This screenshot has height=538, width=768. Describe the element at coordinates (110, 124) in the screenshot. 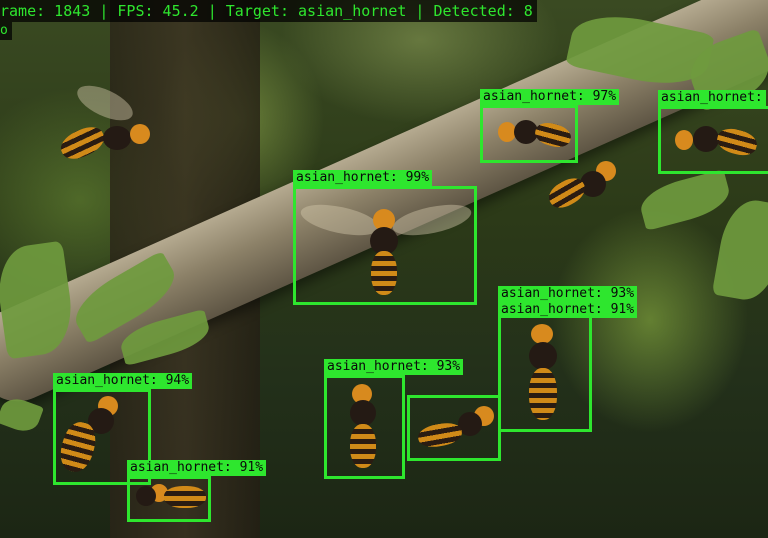

I see `hornet-flying` at that location.